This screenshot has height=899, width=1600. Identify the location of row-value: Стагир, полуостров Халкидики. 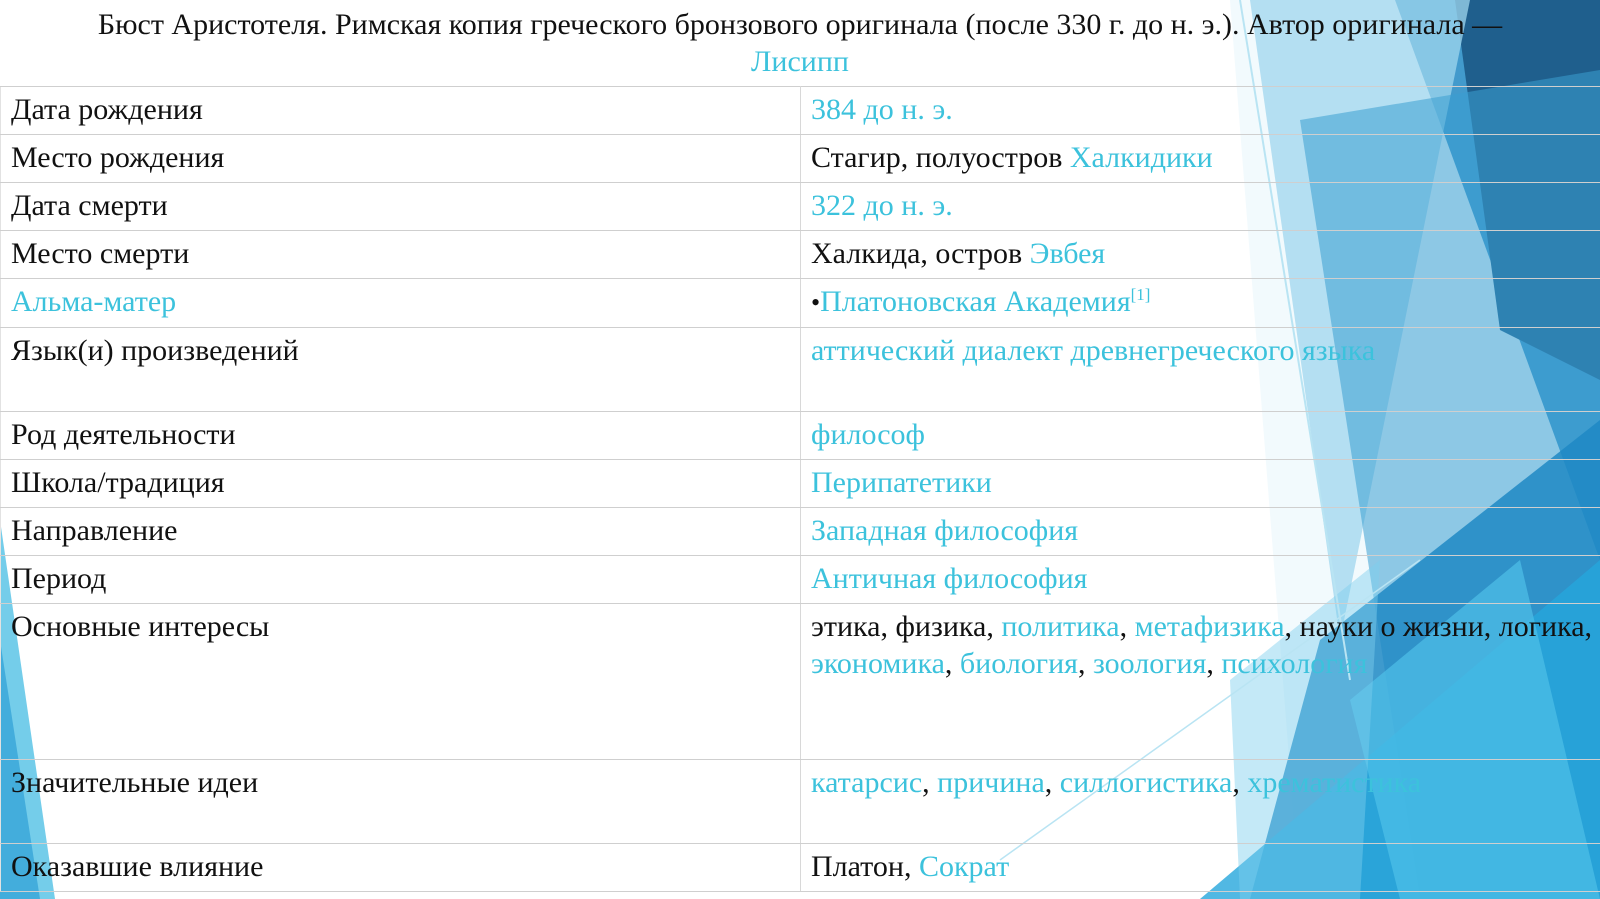
(1200, 158).